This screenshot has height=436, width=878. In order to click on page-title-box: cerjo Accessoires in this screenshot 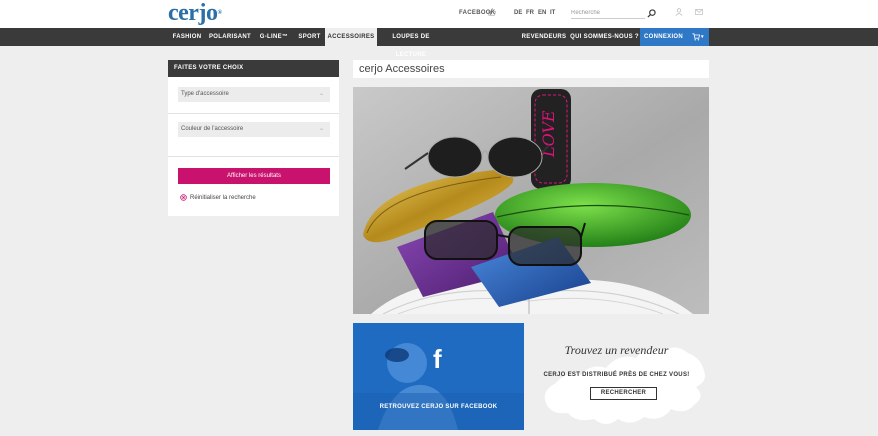, I will do `click(531, 69)`.